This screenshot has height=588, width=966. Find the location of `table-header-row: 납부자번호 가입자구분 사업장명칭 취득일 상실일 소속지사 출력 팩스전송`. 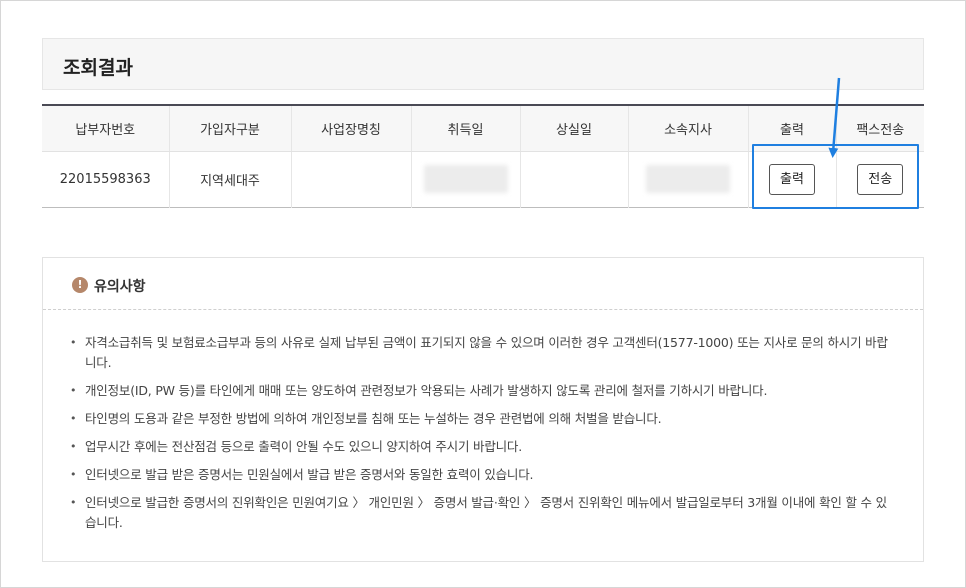

table-header-row: 납부자번호 가입자구분 사업장명칭 취득일 상실일 소속지사 출력 팩스전송 is located at coordinates (483, 128).